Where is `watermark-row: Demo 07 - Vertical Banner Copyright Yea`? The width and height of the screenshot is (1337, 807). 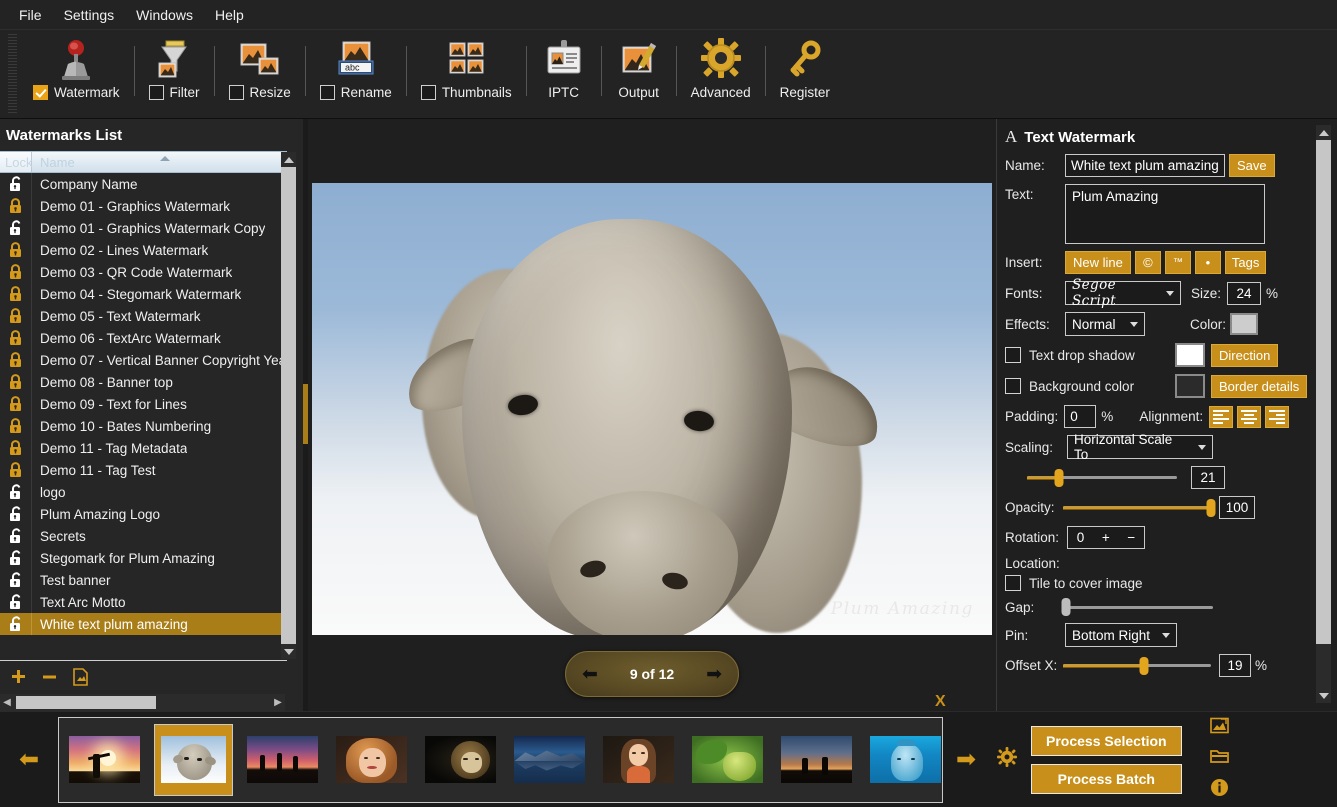
watermark-row: Demo 07 - Vertical Banner Copyright Yea is located at coordinates (143, 360).